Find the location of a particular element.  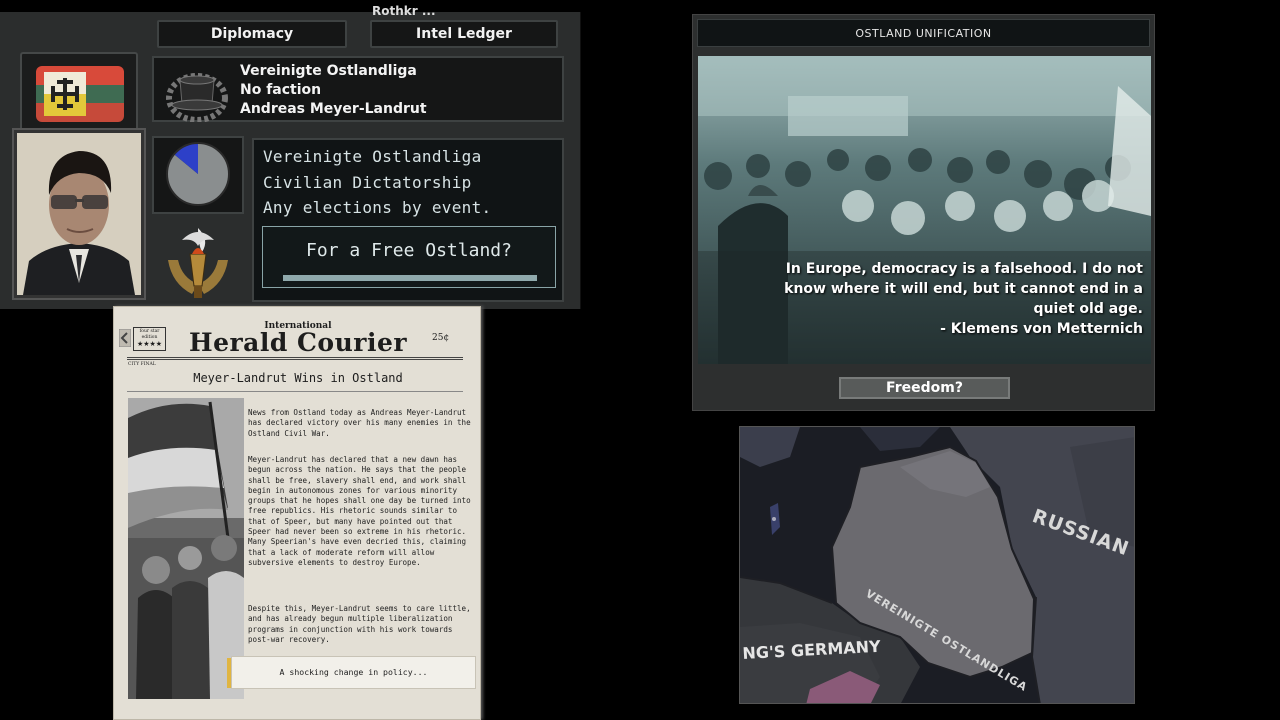

event-title: OSTLAND UNIFICATION is located at coordinates (923, 33).